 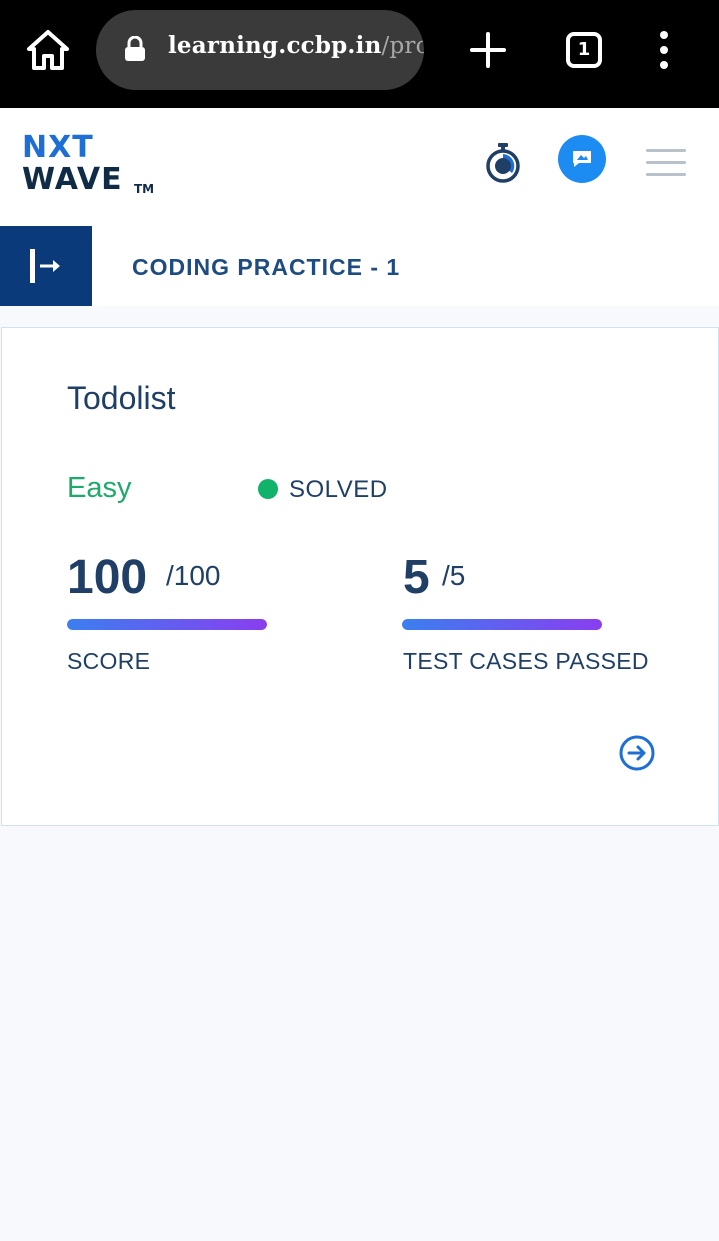 What do you see at coordinates (637, 753) in the screenshot?
I see `arrow-right-circle-icon` at bounding box center [637, 753].